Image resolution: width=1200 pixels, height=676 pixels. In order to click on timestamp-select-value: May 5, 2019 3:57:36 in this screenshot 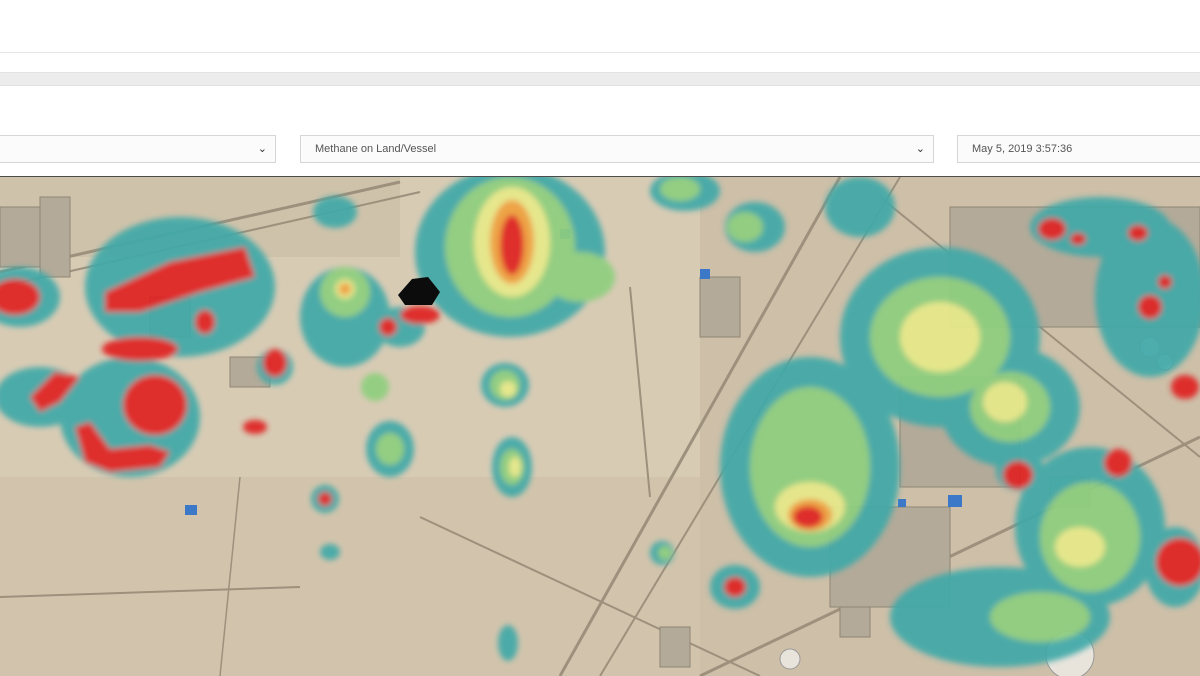, I will do `click(1022, 149)`.